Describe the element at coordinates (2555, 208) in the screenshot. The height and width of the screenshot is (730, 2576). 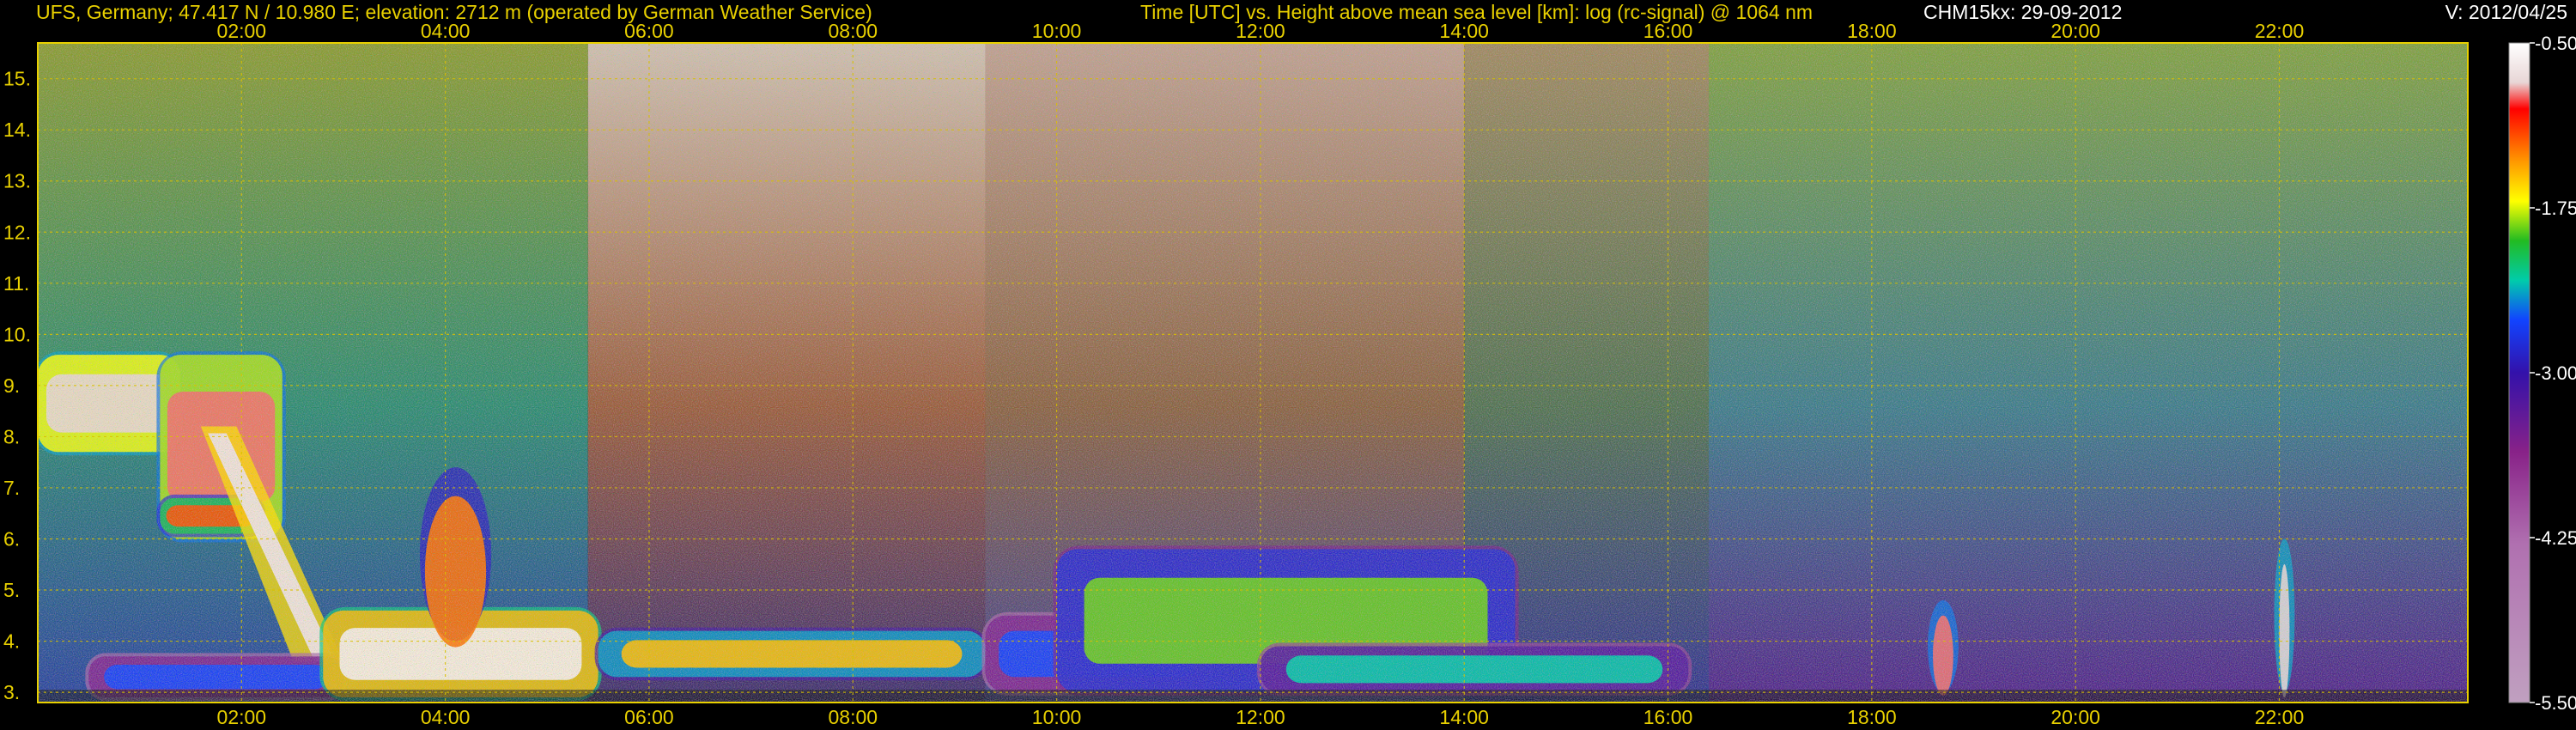
I see `colorbar-tick-label: -1.75` at that location.